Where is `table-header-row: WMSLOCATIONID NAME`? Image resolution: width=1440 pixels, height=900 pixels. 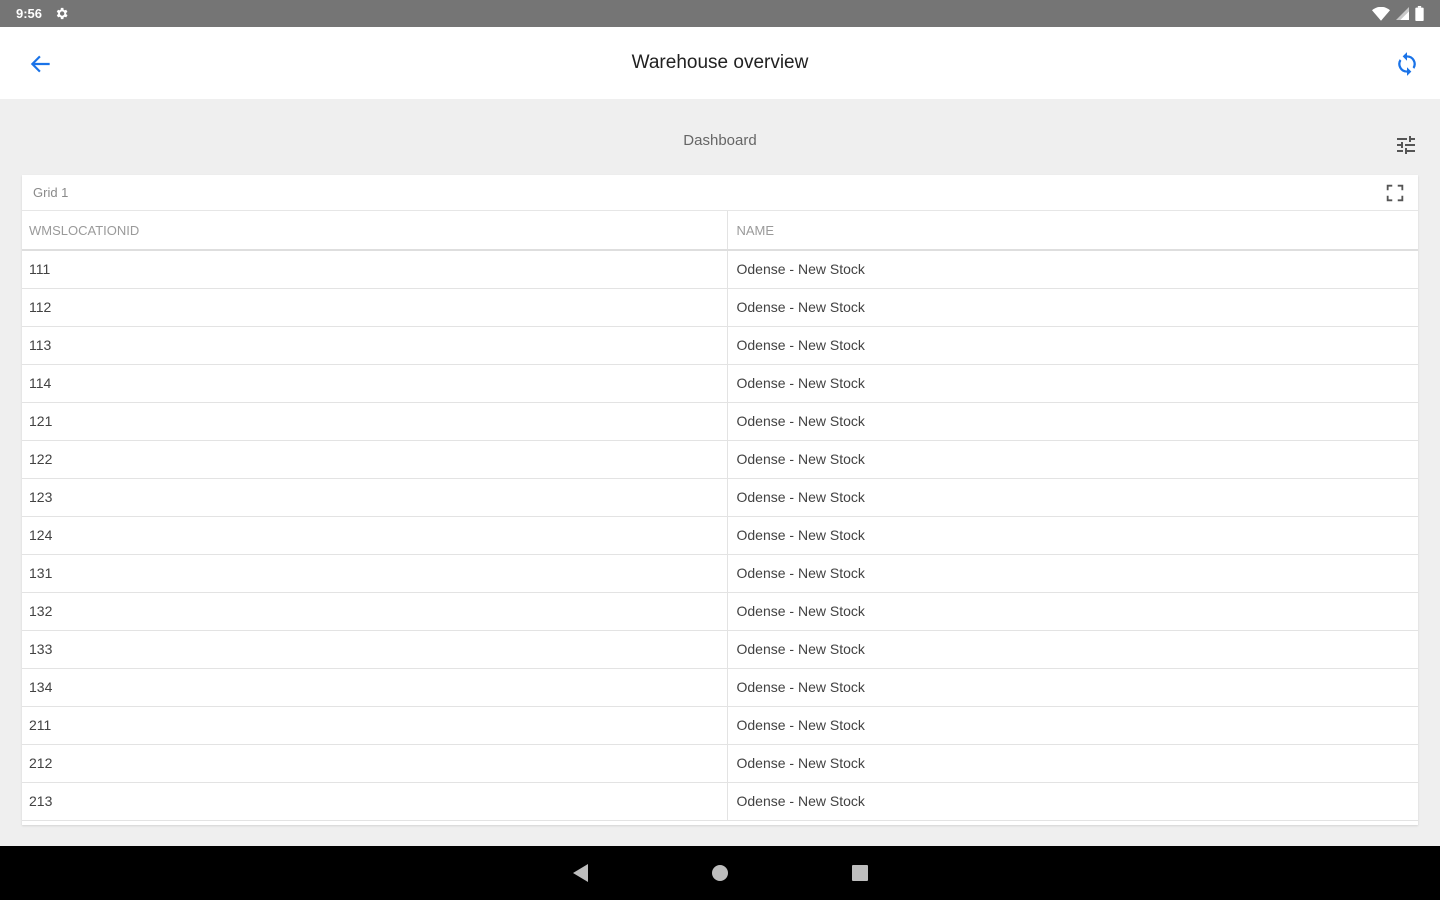 table-header-row: WMSLOCATIONID NAME is located at coordinates (720, 231).